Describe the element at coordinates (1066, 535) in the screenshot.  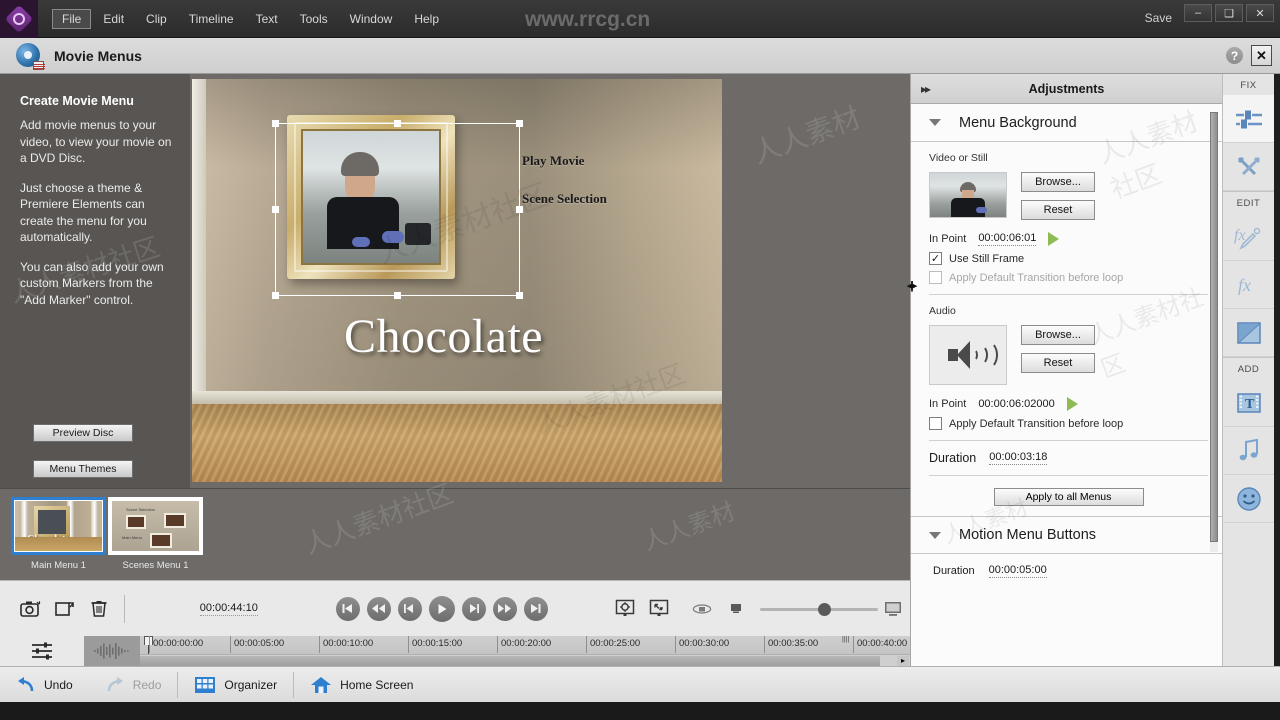
I see `section-motion-menu-buttons-header: Motion Menu Buttons` at that location.